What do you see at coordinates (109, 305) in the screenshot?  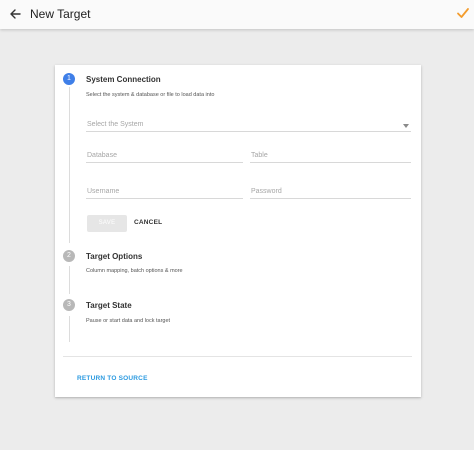 I see `step-3-title: Target State` at bounding box center [109, 305].